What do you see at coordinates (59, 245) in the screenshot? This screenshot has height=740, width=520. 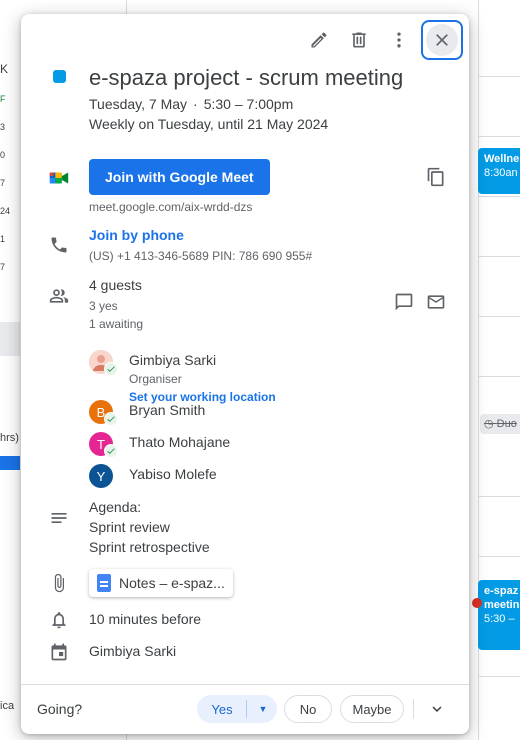 I see `phone-icon` at bounding box center [59, 245].